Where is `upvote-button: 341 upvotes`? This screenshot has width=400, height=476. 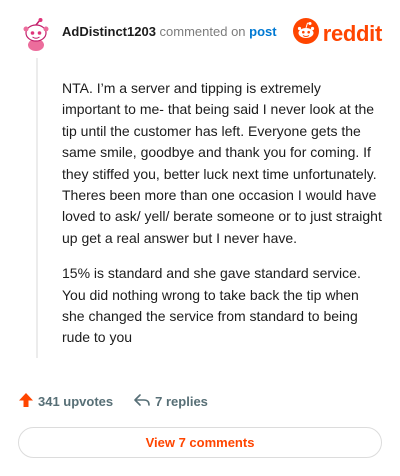 upvote-button: 341 upvotes is located at coordinates (65, 401).